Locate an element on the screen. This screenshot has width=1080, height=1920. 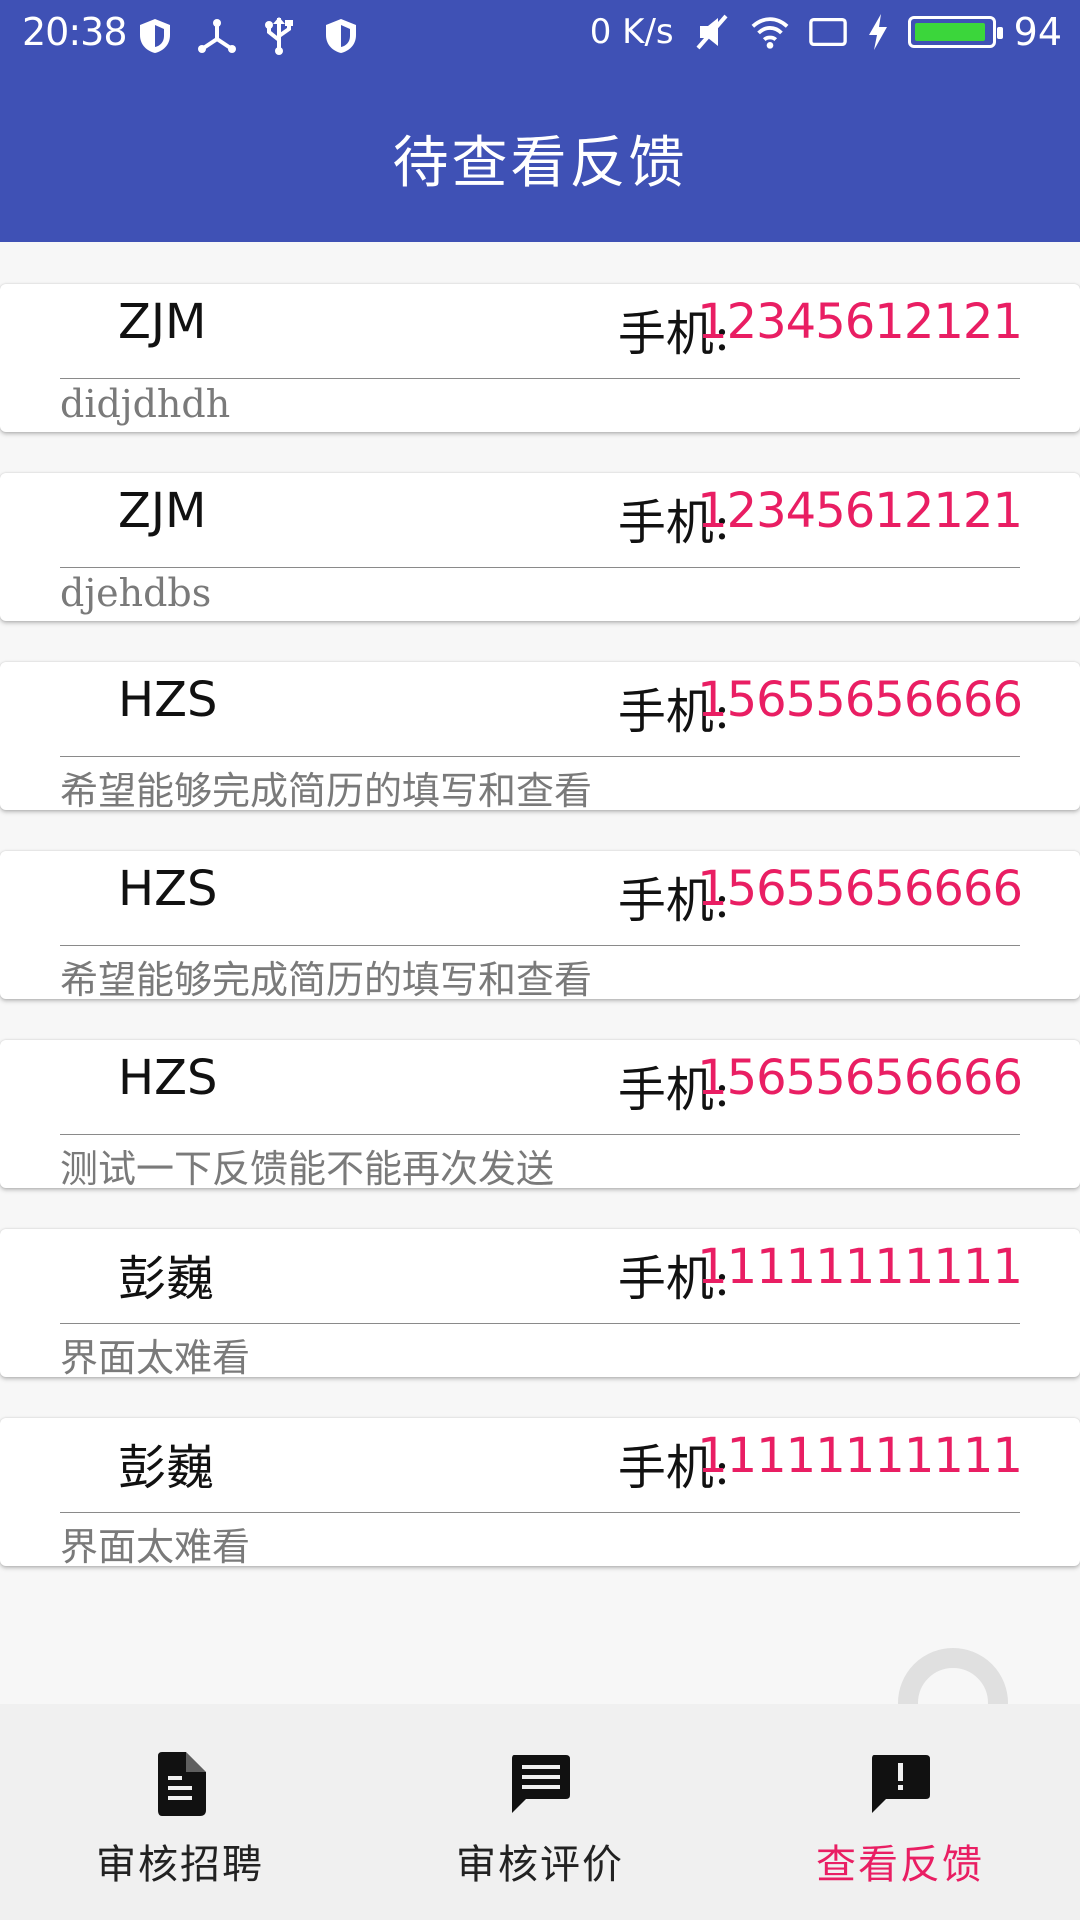
status-right-icons: 0 K/s 94 is located at coordinates (826, 32).